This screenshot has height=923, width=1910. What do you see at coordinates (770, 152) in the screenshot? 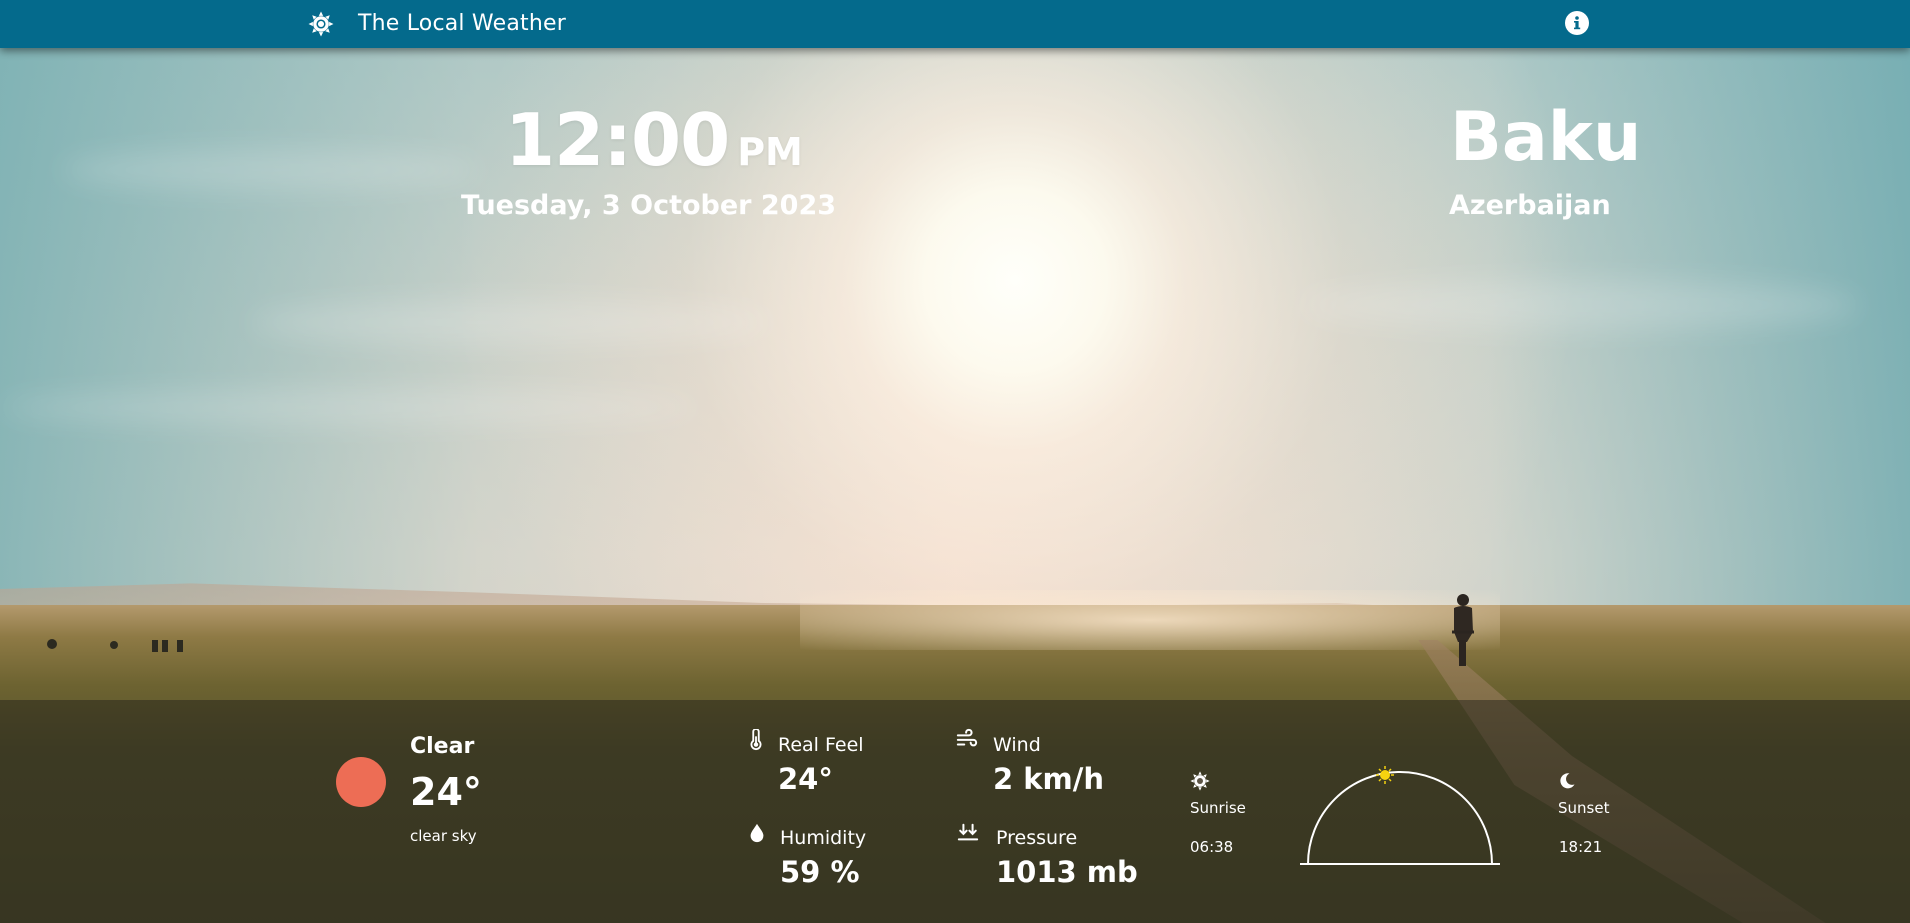
I see `time-ampm: PM` at bounding box center [770, 152].